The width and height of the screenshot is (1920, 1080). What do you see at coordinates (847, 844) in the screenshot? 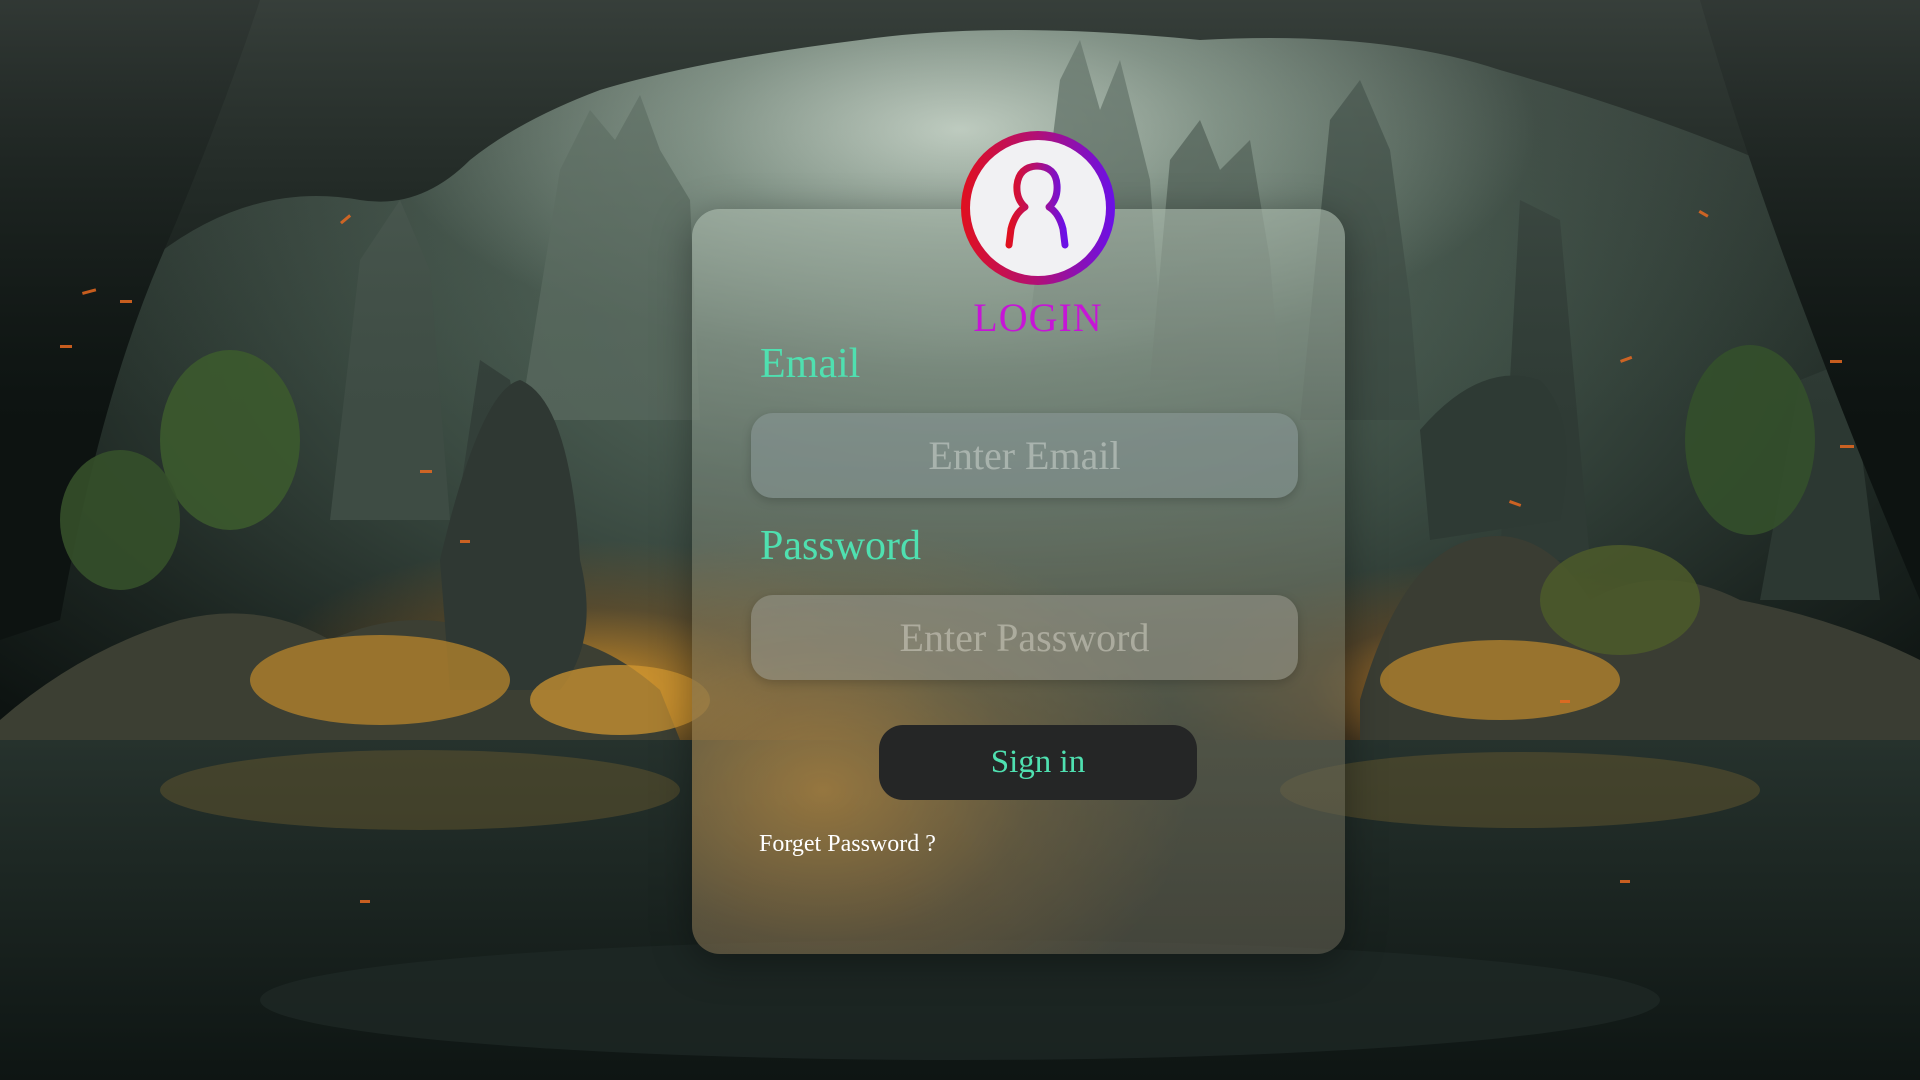
I see `forget-password-link: Forget Password ?` at bounding box center [847, 844].